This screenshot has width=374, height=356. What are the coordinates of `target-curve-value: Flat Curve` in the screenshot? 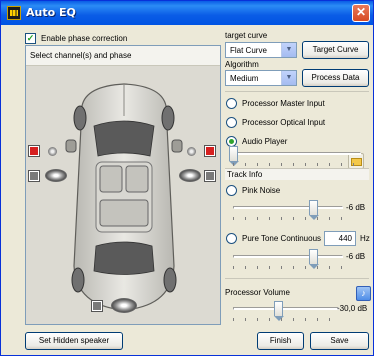 It's located at (248, 50).